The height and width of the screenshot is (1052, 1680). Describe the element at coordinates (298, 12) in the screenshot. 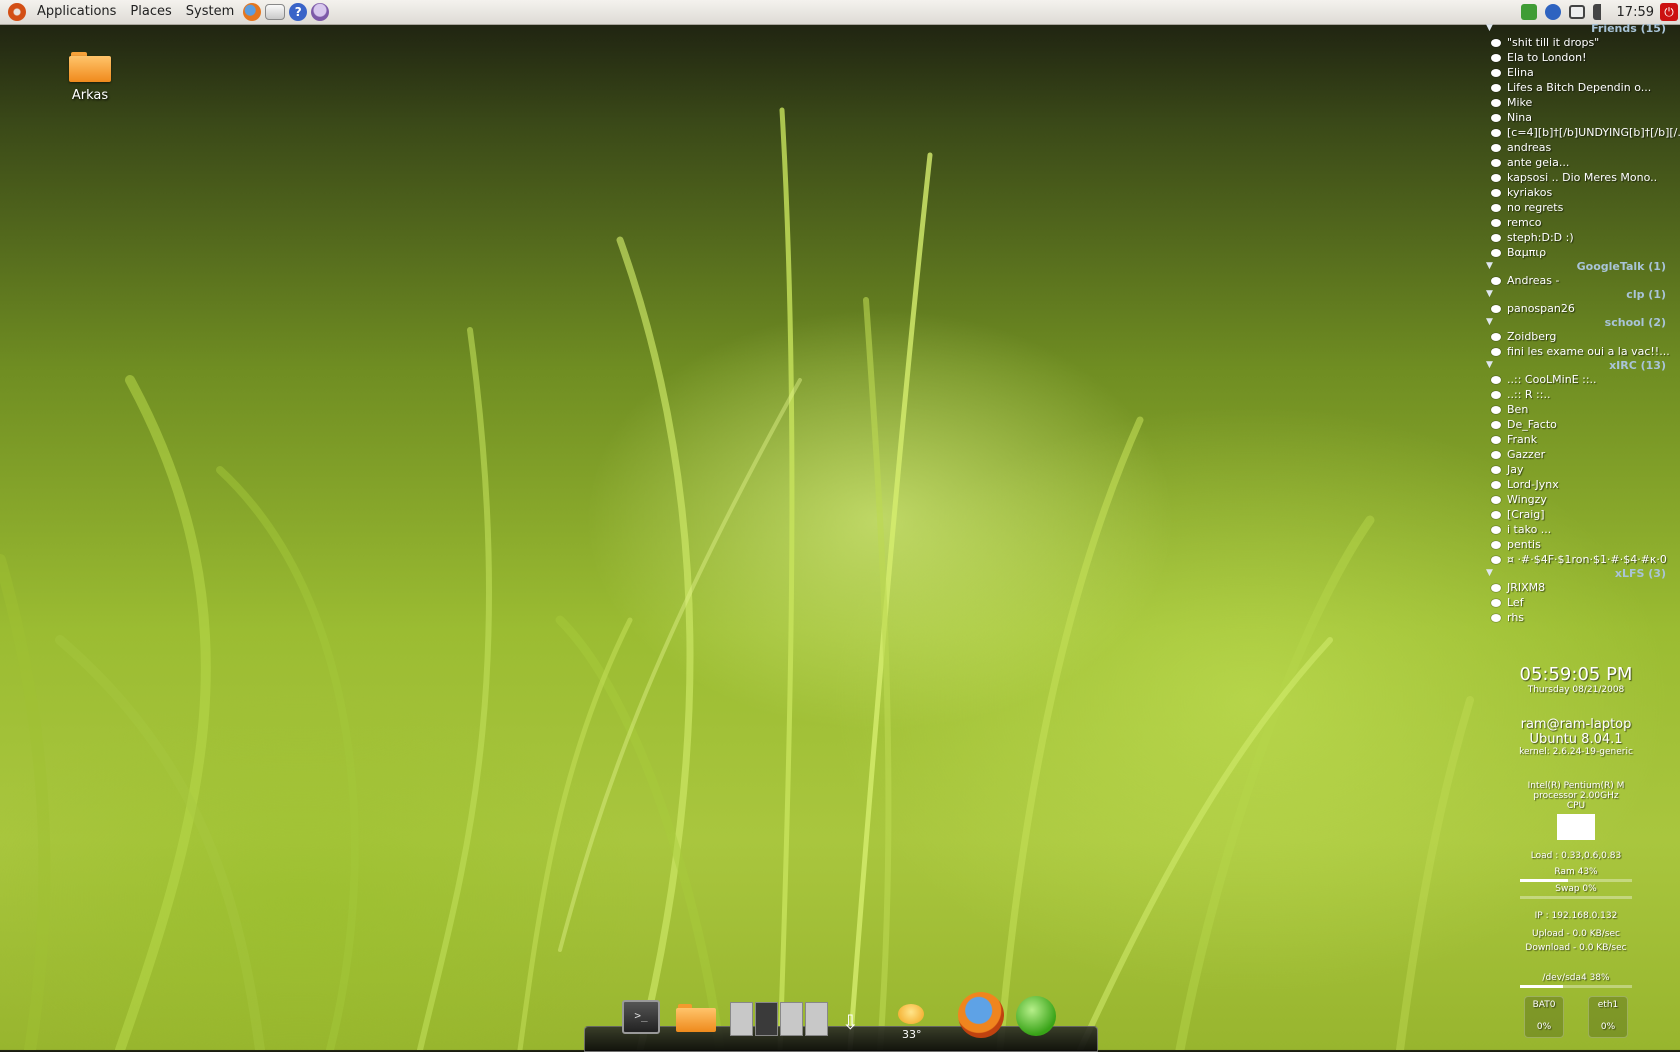

I see `help-launcher-icon: ?` at that location.